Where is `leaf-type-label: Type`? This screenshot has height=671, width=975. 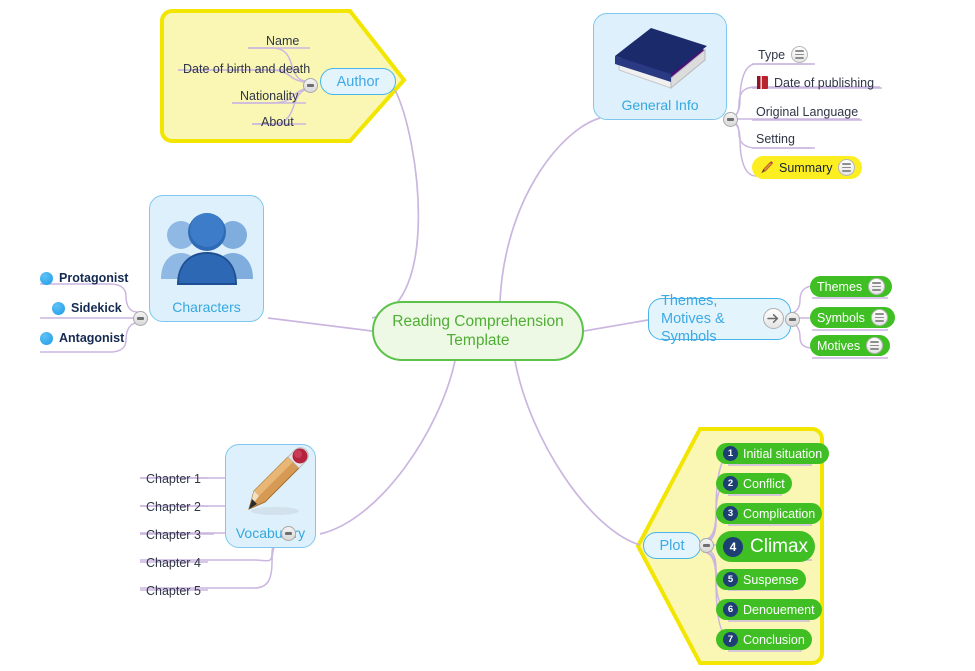
leaf-type-label: Type is located at coordinates (772, 54).